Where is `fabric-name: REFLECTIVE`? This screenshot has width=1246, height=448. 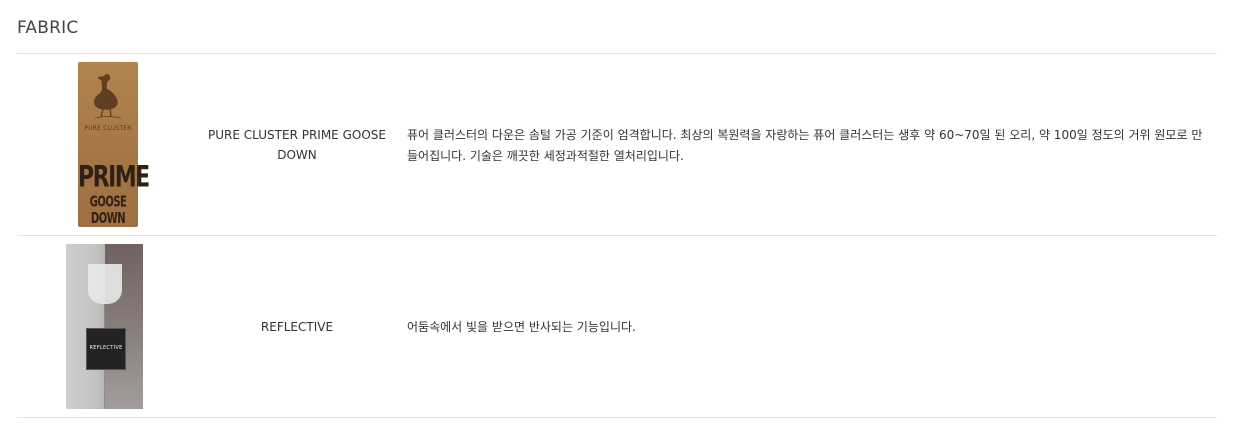
fabric-name: REFLECTIVE is located at coordinates (297, 327).